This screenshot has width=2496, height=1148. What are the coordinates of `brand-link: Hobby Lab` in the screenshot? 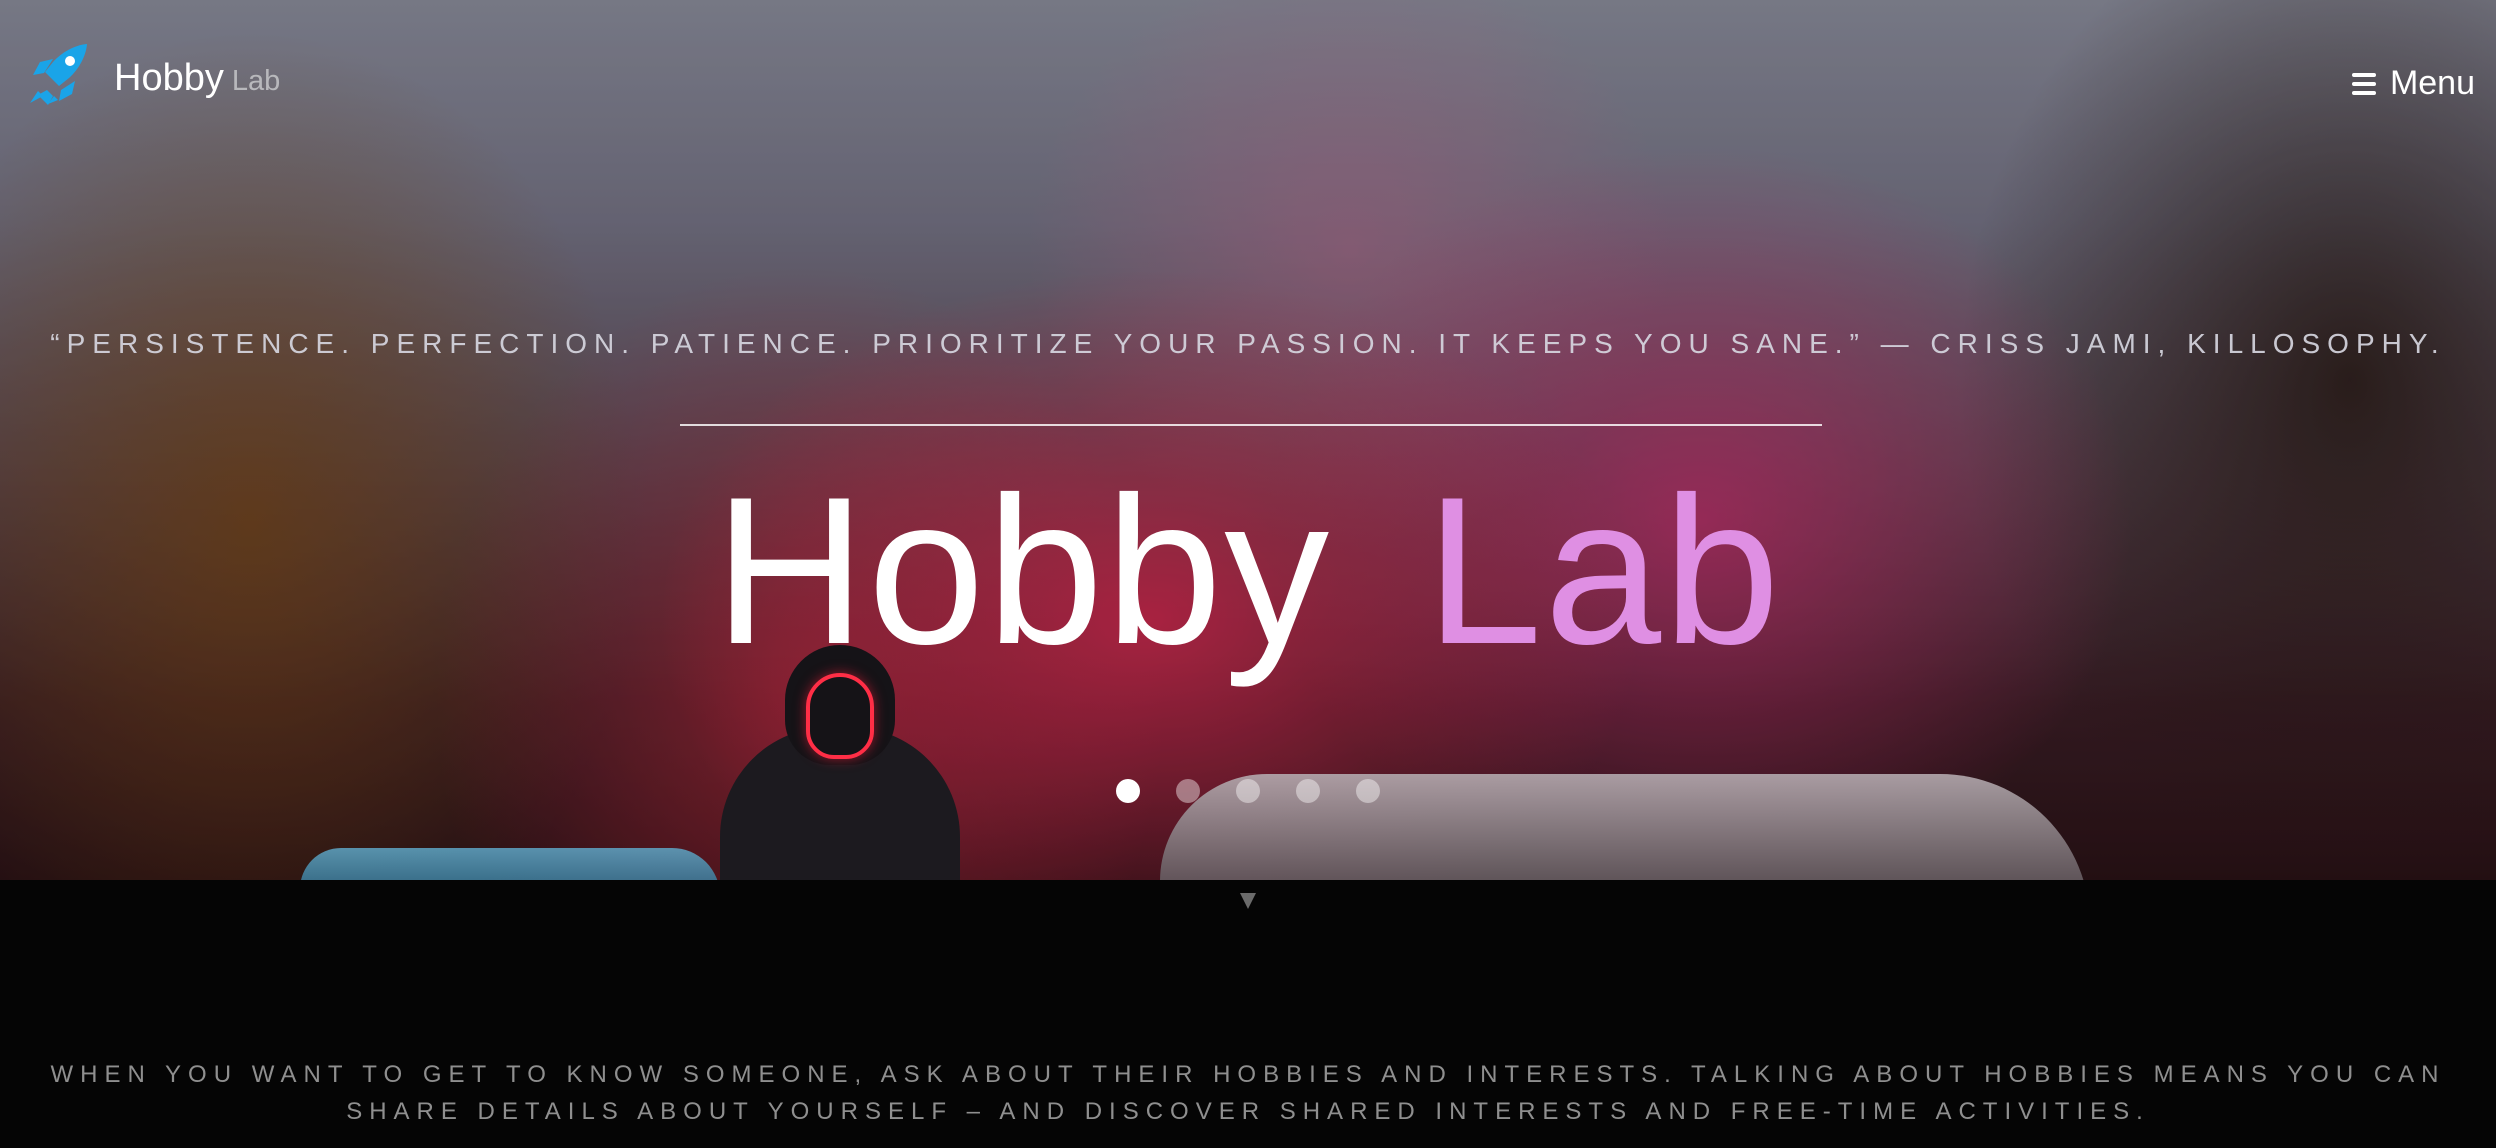 It's located at (150, 74).